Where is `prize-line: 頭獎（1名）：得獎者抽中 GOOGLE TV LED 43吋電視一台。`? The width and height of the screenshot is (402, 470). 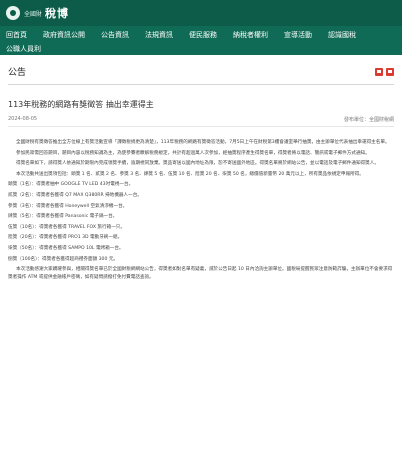
prize-line: 頭獎（1名）：得獎者抽中 GOOGLE TV LED 43吋電視一台。 is located at coordinates (71, 185).